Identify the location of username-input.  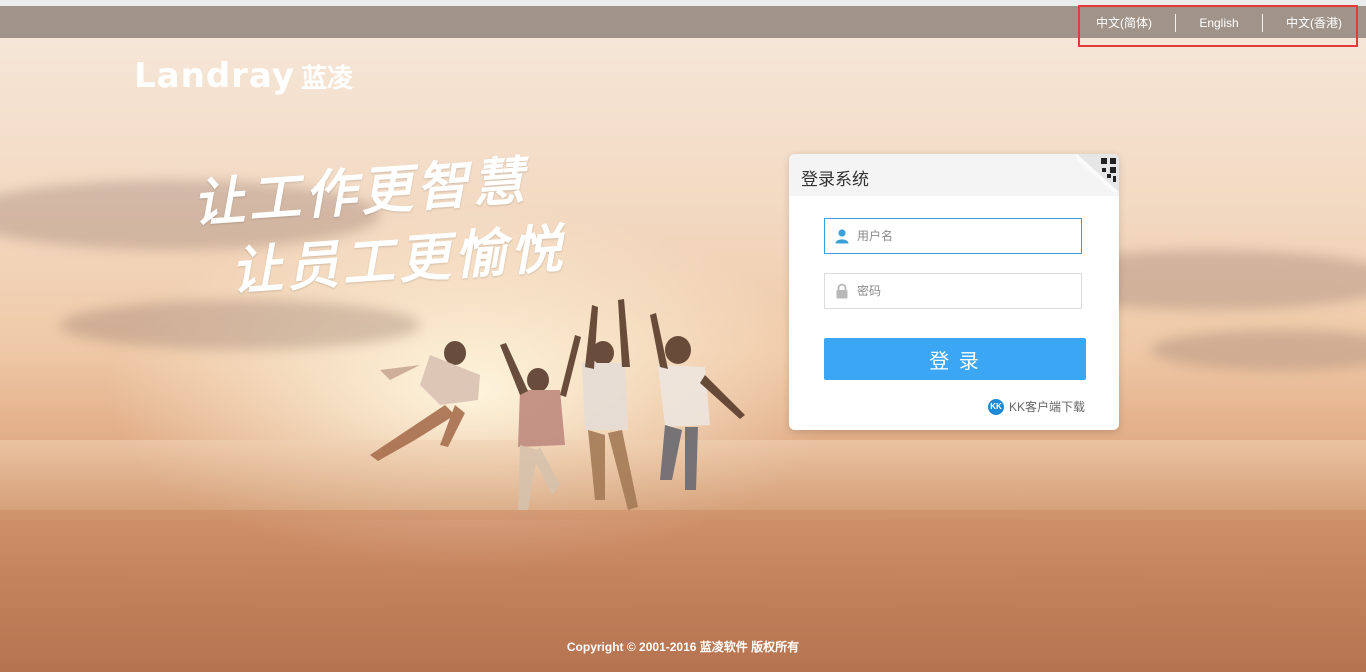
(967, 236).